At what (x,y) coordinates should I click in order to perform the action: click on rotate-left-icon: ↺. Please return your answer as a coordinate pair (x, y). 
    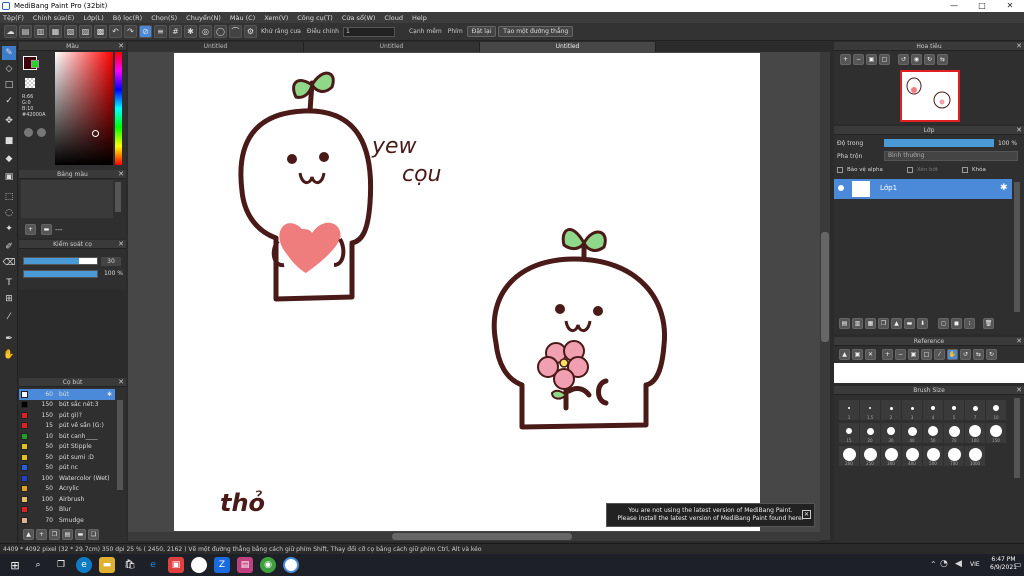
    Looking at the image, I should click on (903, 59).